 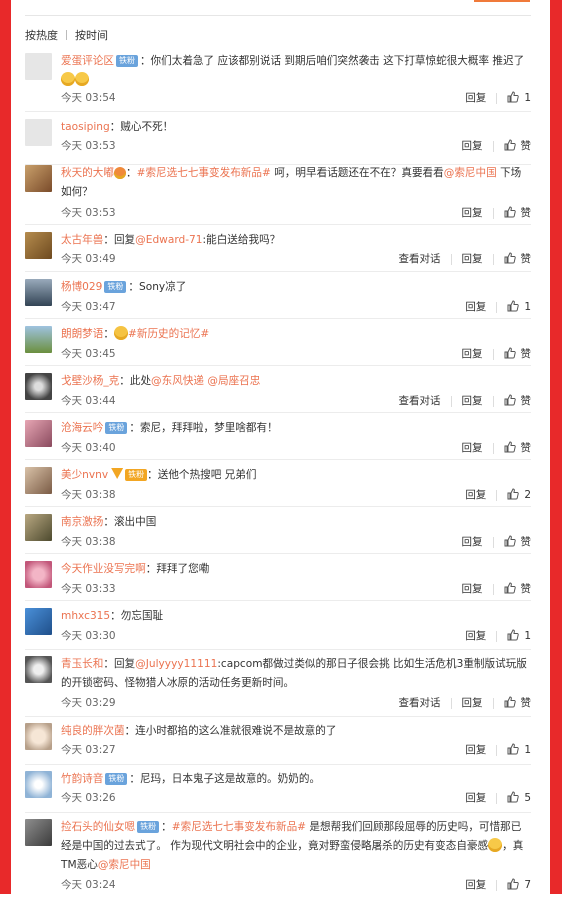 I want to click on comment-author: 青玉长和, so click(x=82, y=664).